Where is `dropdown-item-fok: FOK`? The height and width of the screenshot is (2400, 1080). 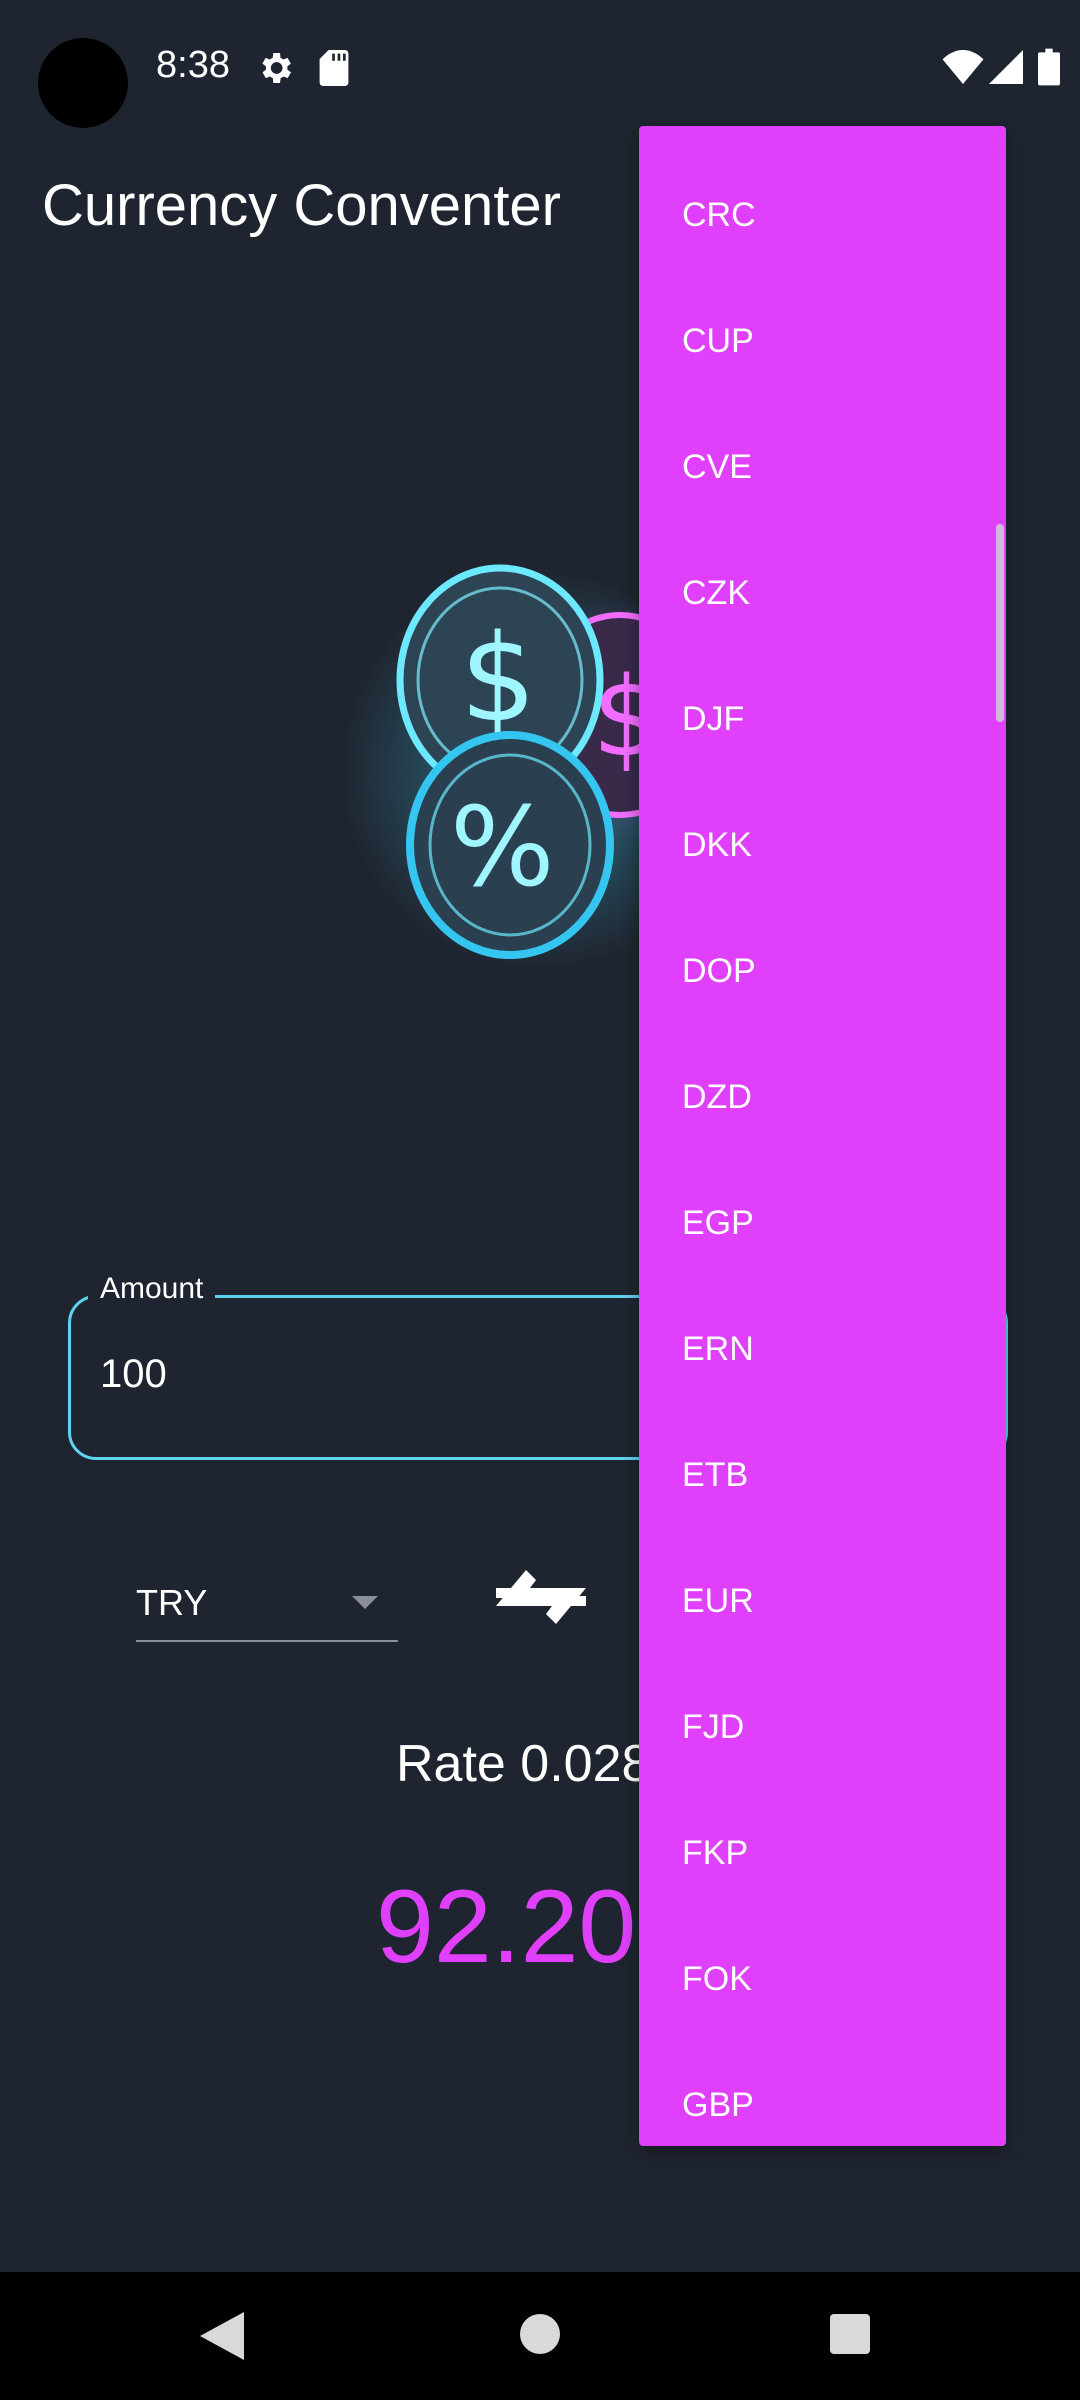 dropdown-item-fok: FOK is located at coordinates (822, 1979).